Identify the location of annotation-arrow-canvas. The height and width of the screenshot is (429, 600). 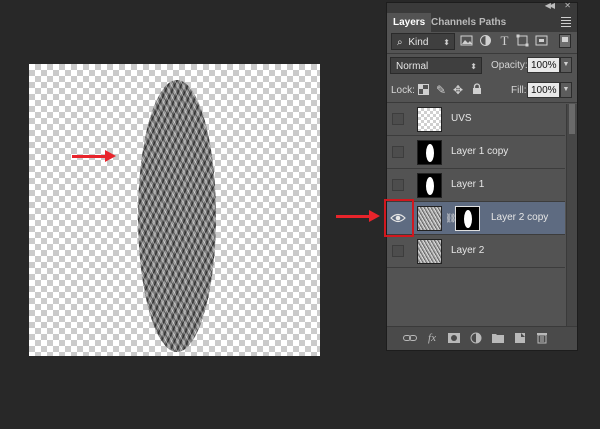
(94, 156).